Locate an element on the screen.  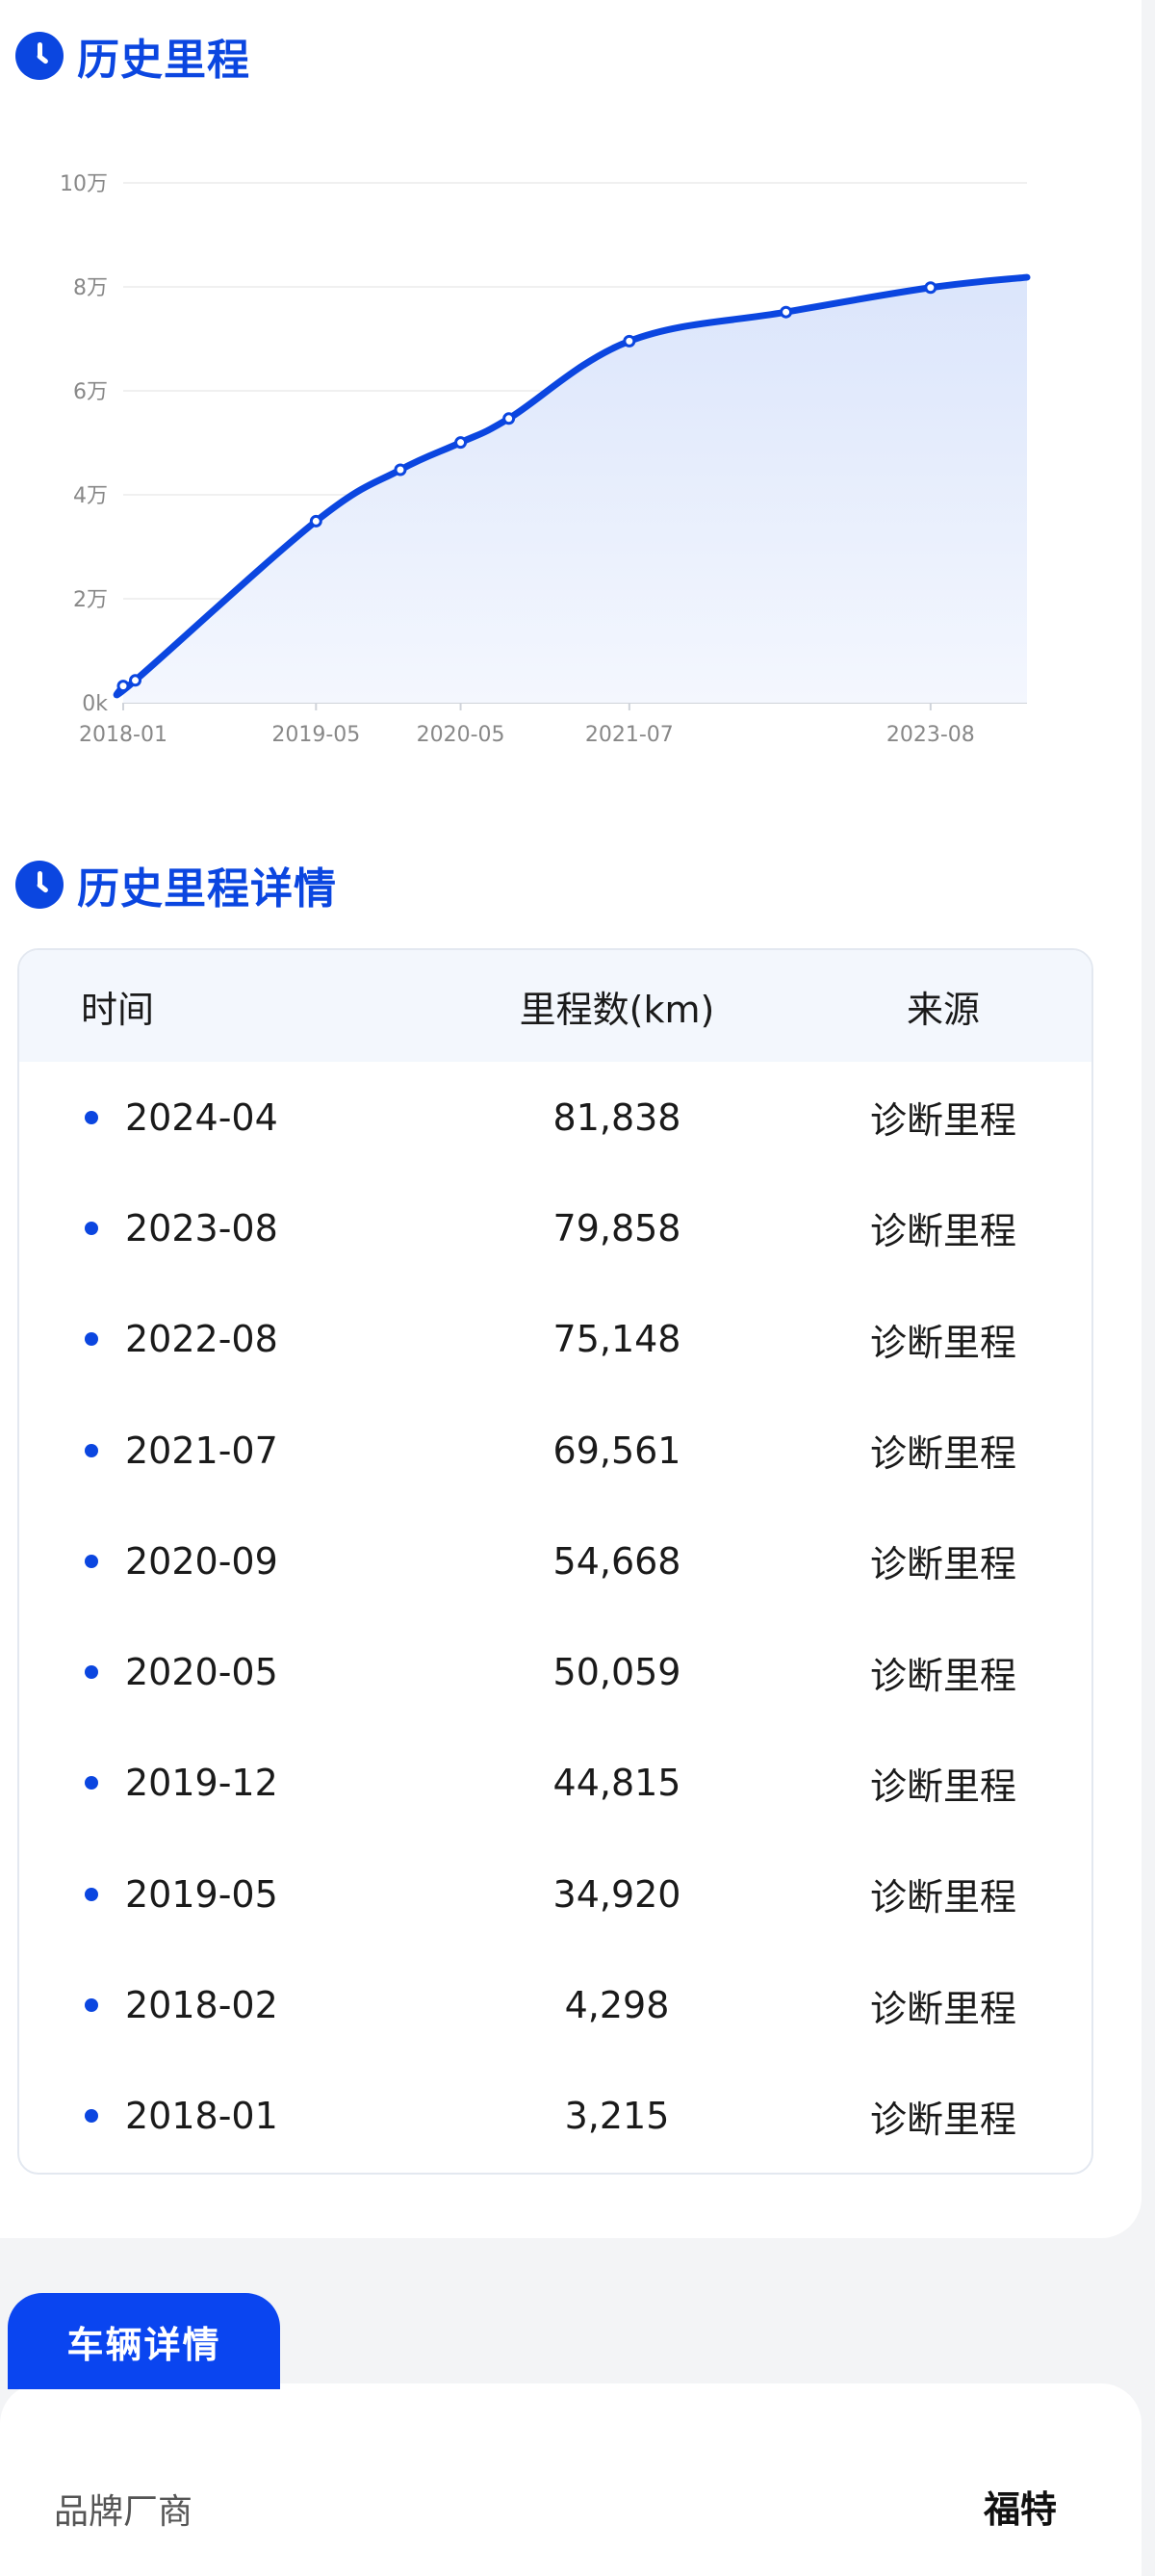
chart-area-fill is located at coordinates (572, 490).